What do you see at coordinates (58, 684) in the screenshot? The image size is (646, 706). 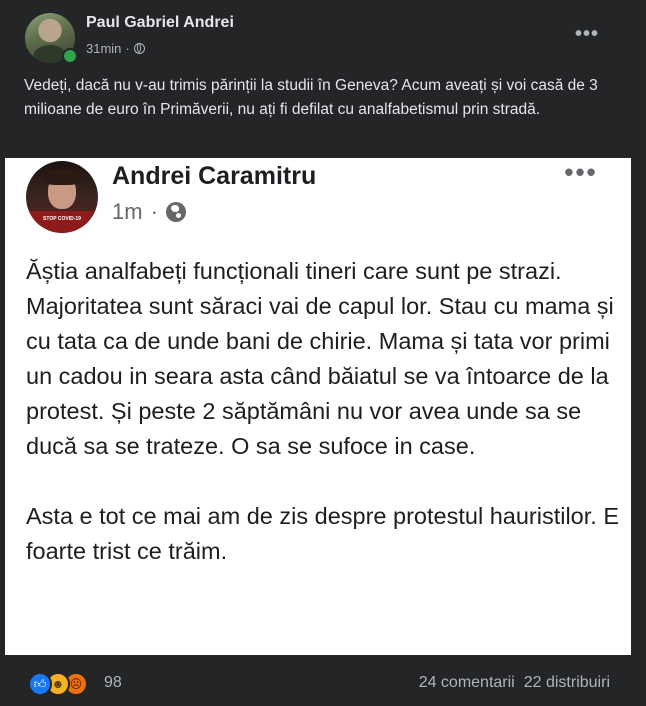 I see `reaction-icons: 👍︎ ☻ ☹` at bounding box center [58, 684].